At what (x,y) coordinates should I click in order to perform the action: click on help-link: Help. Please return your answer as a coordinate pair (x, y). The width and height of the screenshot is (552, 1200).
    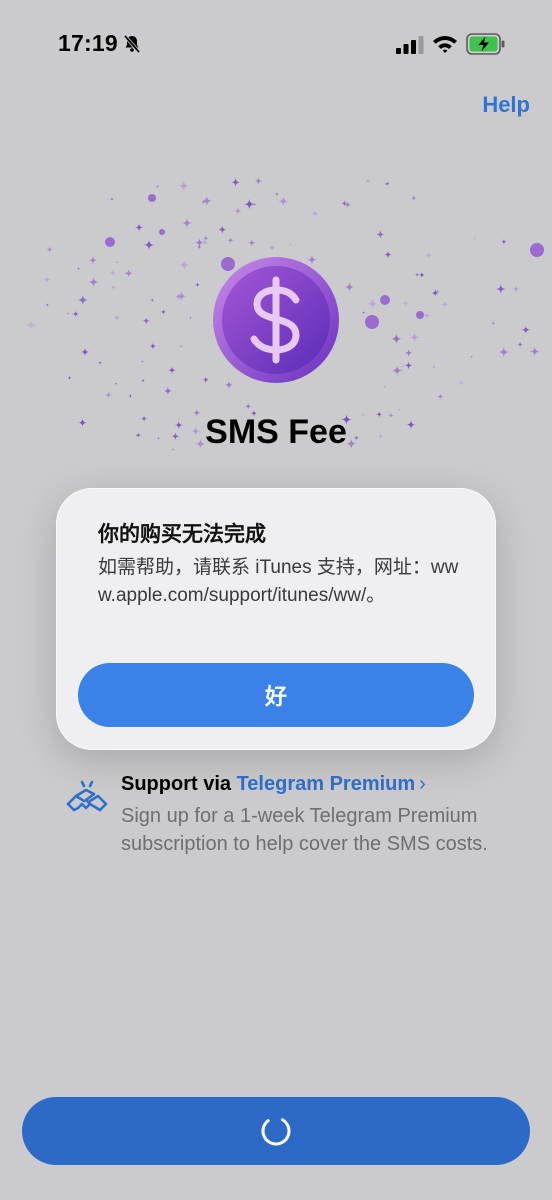
    Looking at the image, I should click on (506, 105).